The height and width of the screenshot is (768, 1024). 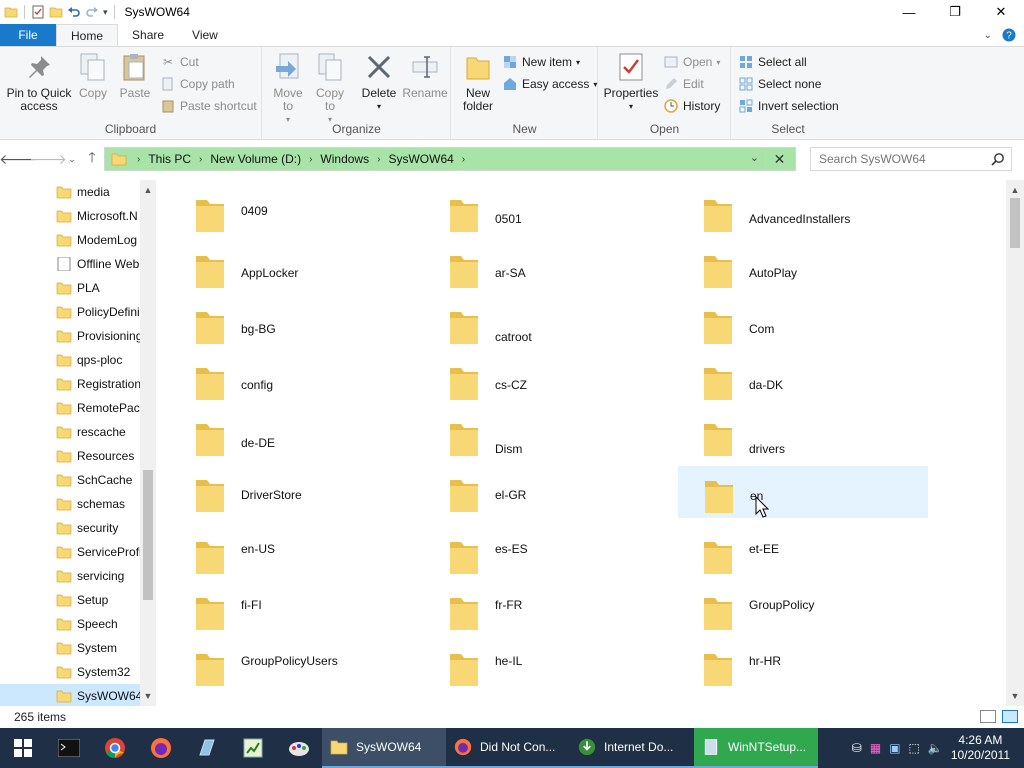 What do you see at coordinates (857, 748) in the screenshot?
I see `tray-app-icon: ⛁` at bounding box center [857, 748].